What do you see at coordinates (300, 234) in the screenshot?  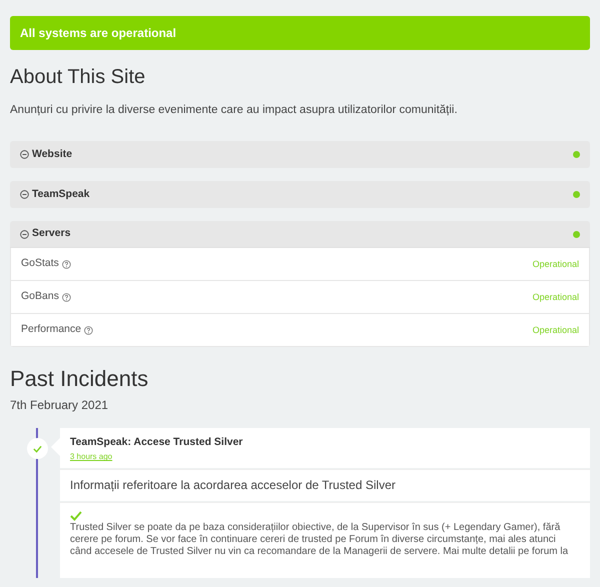 I see `group-header: Servers` at bounding box center [300, 234].